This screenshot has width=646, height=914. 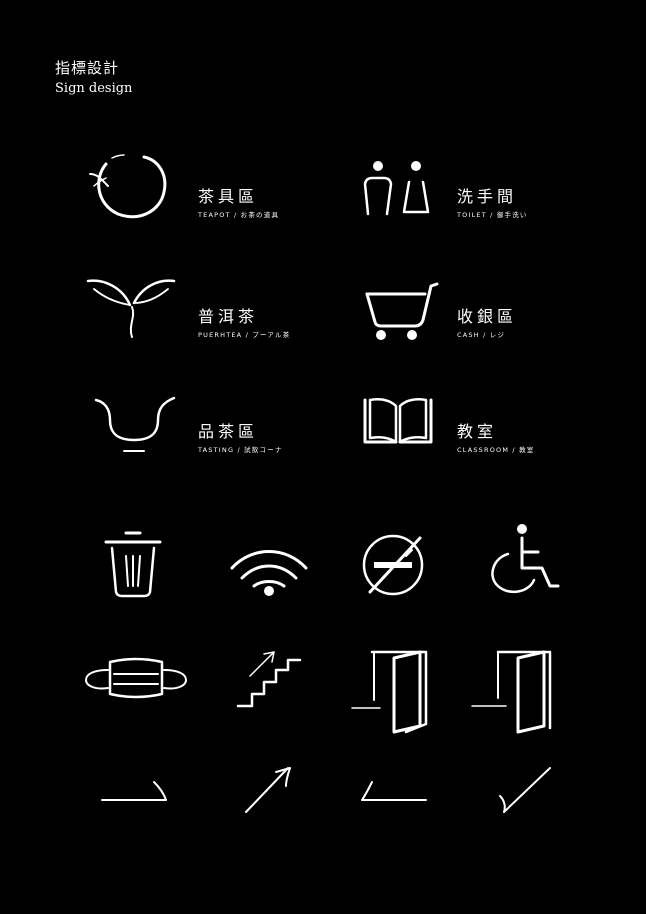 What do you see at coordinates (239, 215) in the screenshot?
I see `sign-label-sub: TEAPOT / お茶の道具` at bounding box center [239, 215].